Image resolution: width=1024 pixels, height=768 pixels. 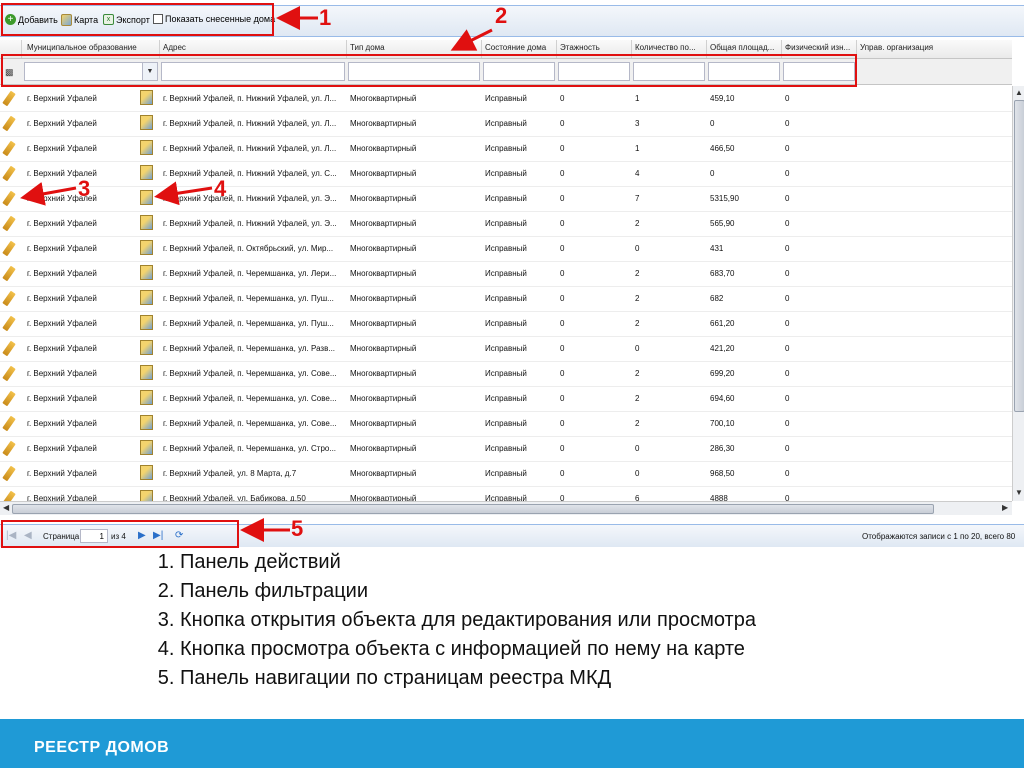 What do you see at coordinates (1005, 507) in the screenshot?
I see `scroll-right-icon: ▶` at bounding box center [1005, 507].